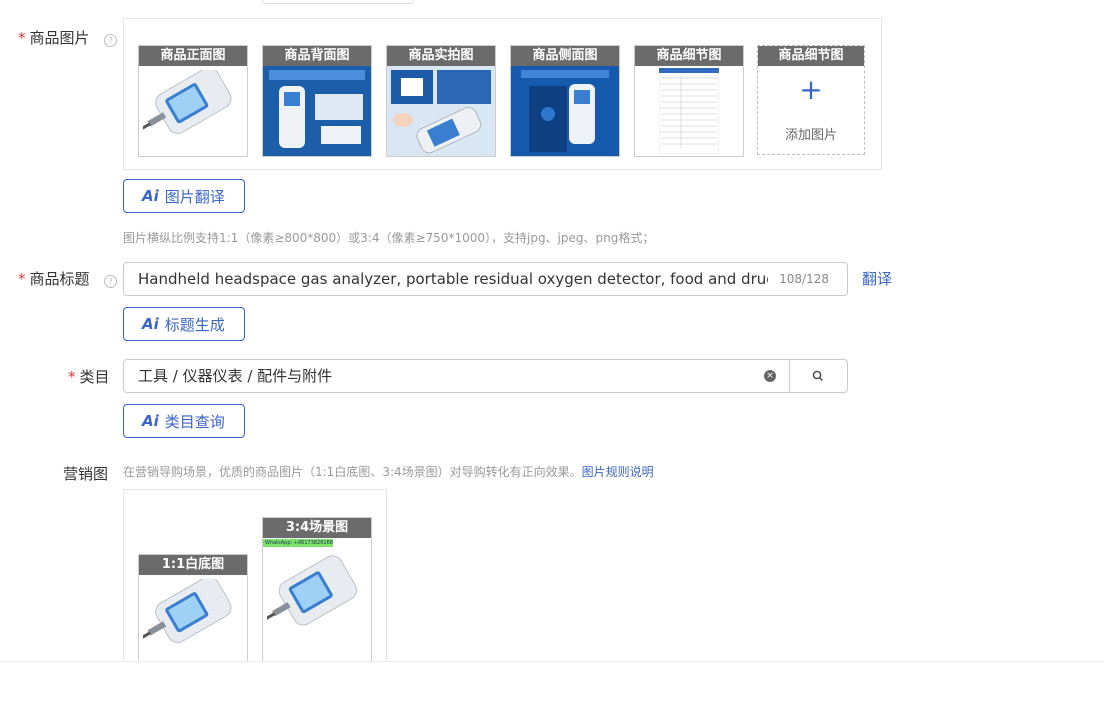  Describe the element at coordinates (59, 279) in the screenshot. I see `title-label: 商品标题` at that location.